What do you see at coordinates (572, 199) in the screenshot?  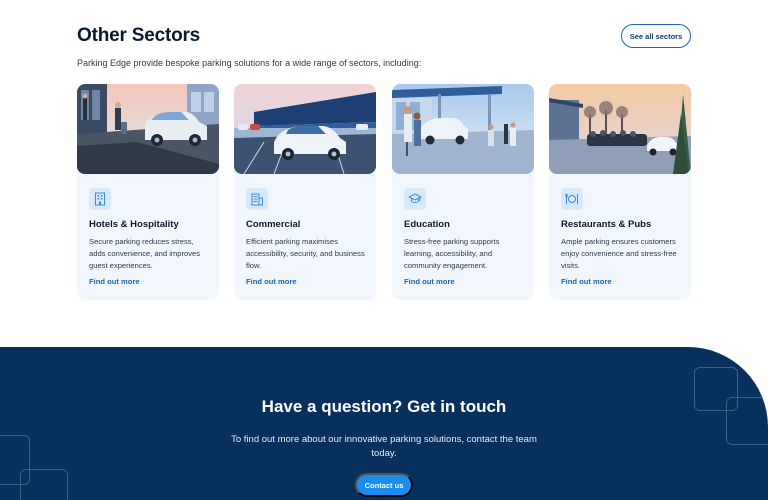 I see `dining-plate-icon` at bounding box center [572, 199].